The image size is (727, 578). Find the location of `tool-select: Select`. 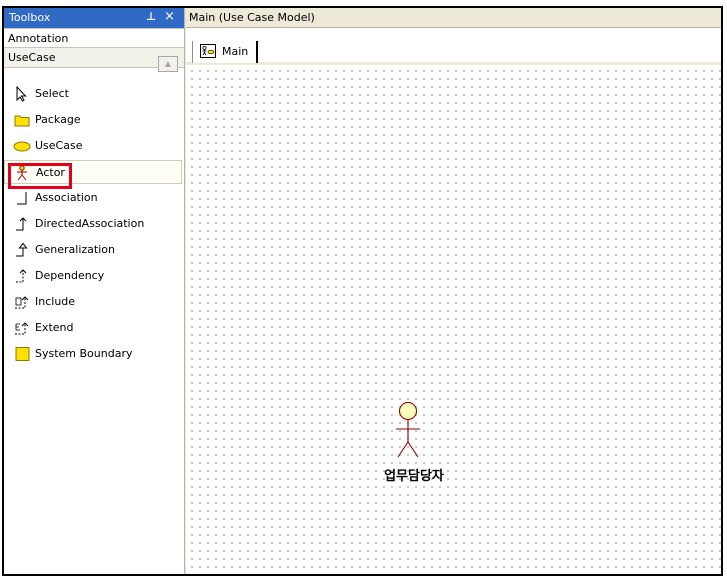

tool-select: Select is located at coordinates (93, 94).